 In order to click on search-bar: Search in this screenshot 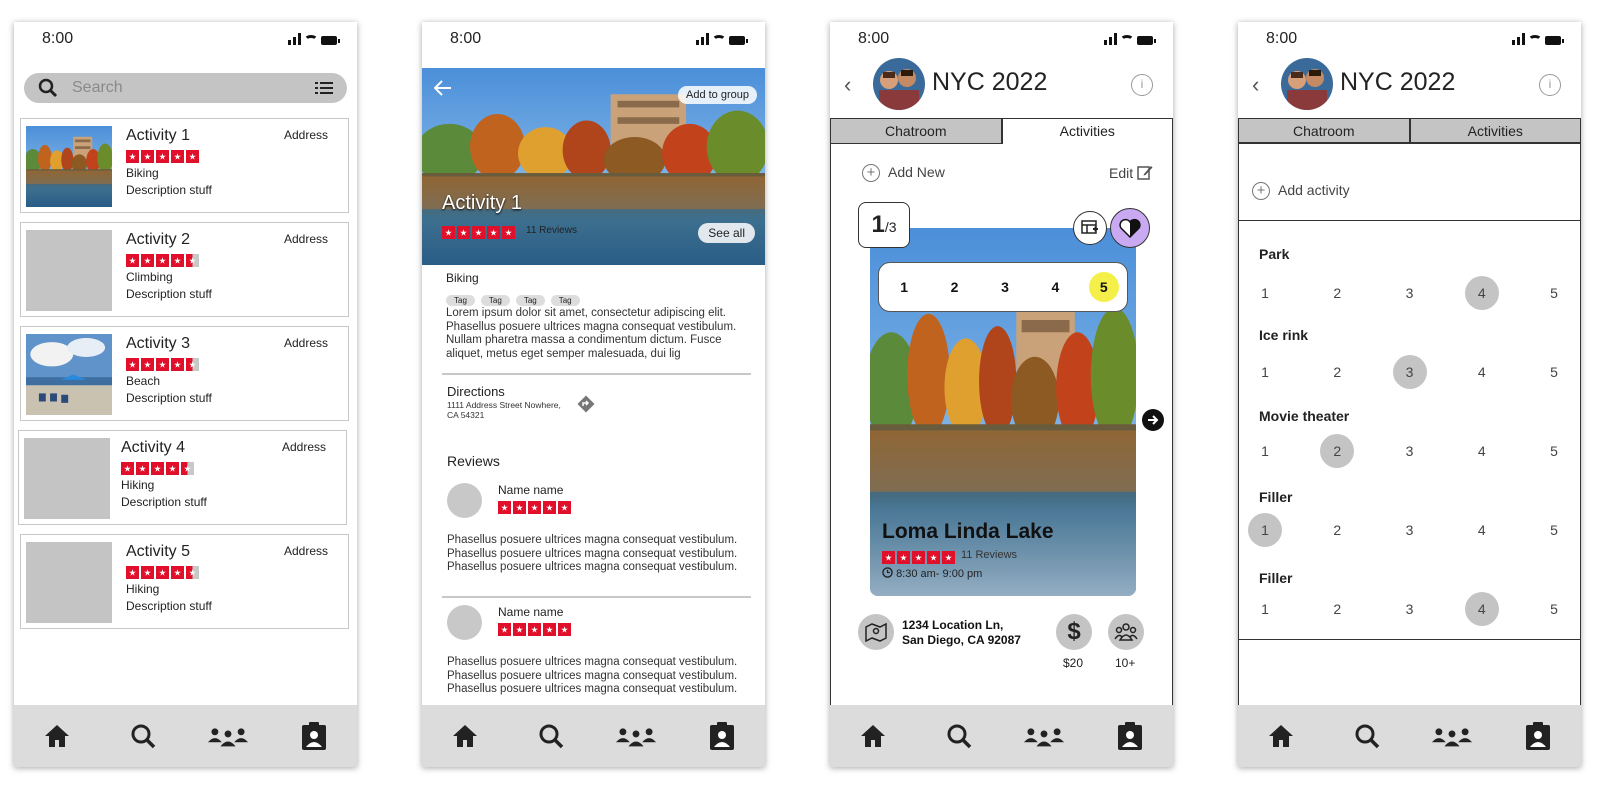, I will do `click(185, 88)`.